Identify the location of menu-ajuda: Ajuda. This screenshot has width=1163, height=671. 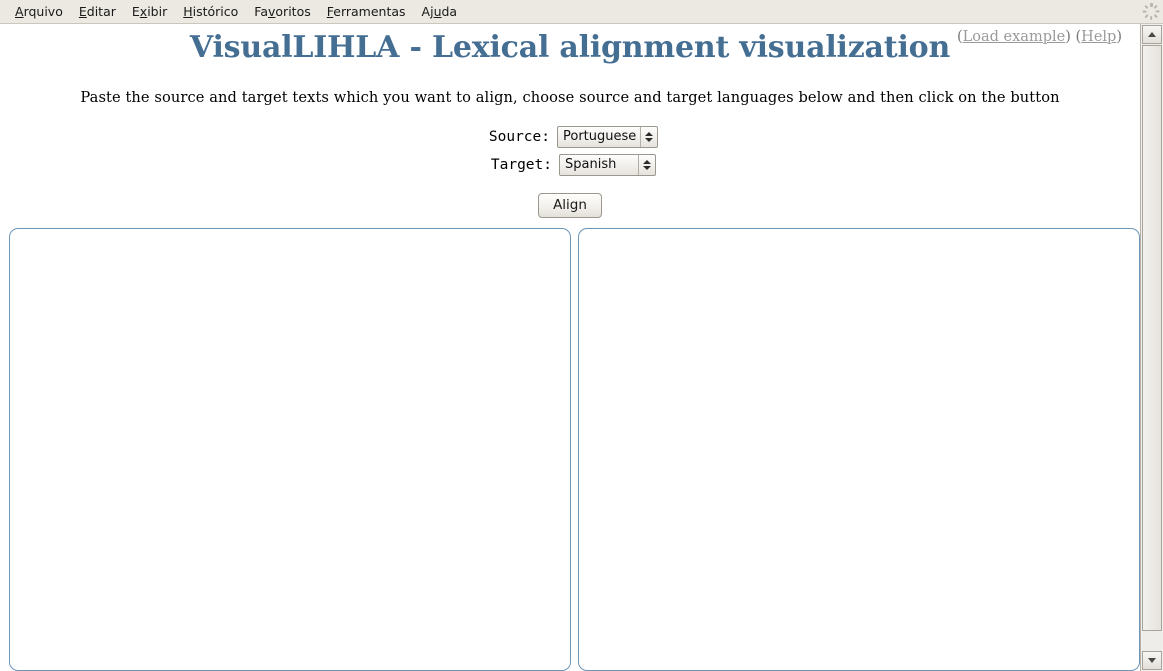
(440, 12).